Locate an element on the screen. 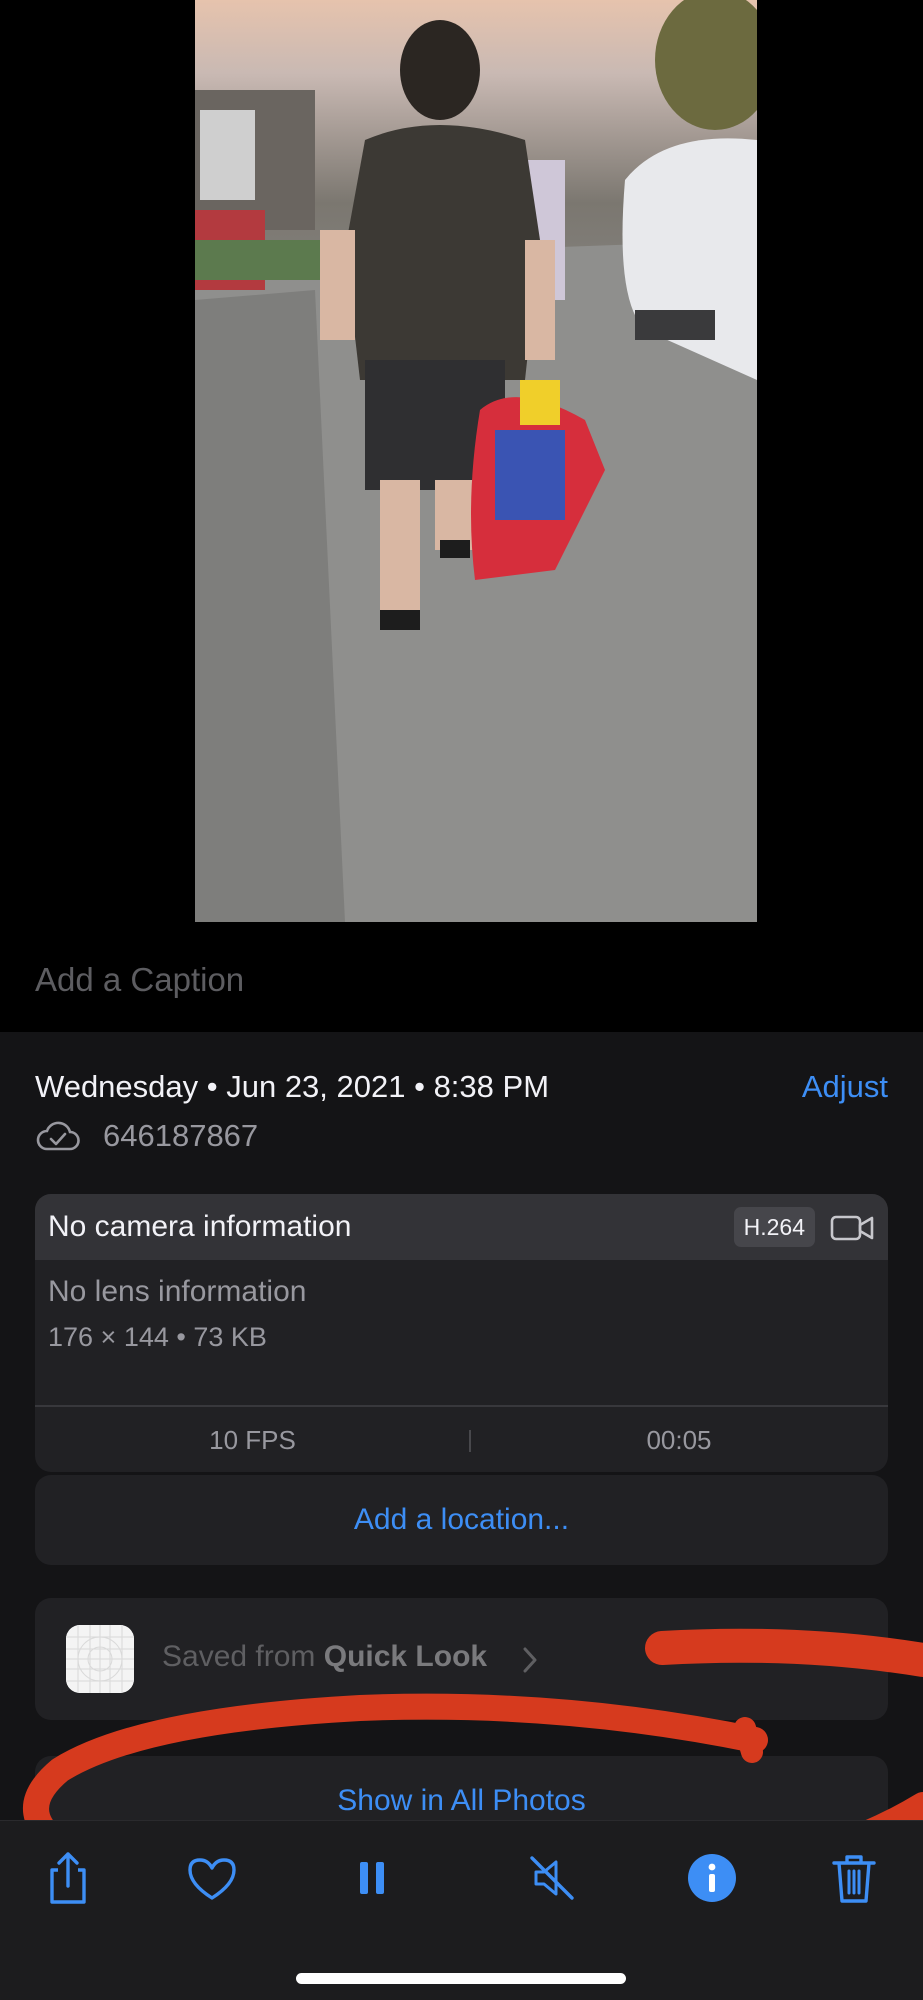  info-icon is located at coordinates (712, 1878).